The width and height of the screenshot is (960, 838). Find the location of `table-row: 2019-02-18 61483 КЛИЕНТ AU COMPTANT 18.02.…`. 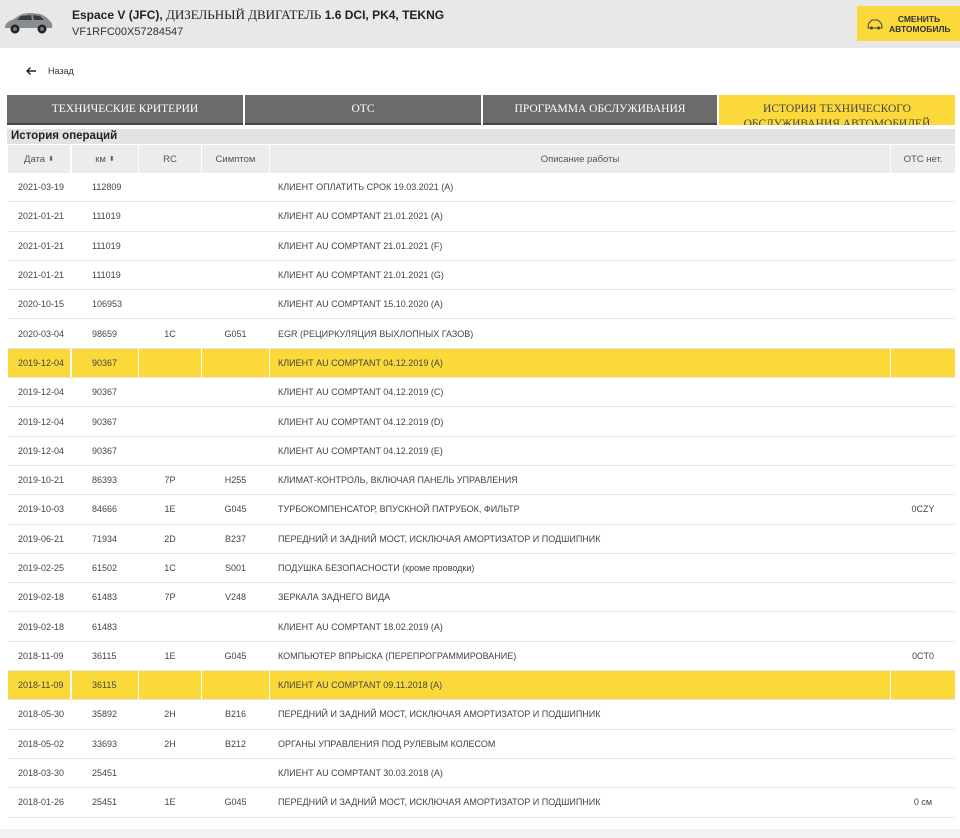

table-row: 2019-02-18 61483 КЛИЕНТ AU COMPTANT 18.02.… is located at coordinates (481, 627).